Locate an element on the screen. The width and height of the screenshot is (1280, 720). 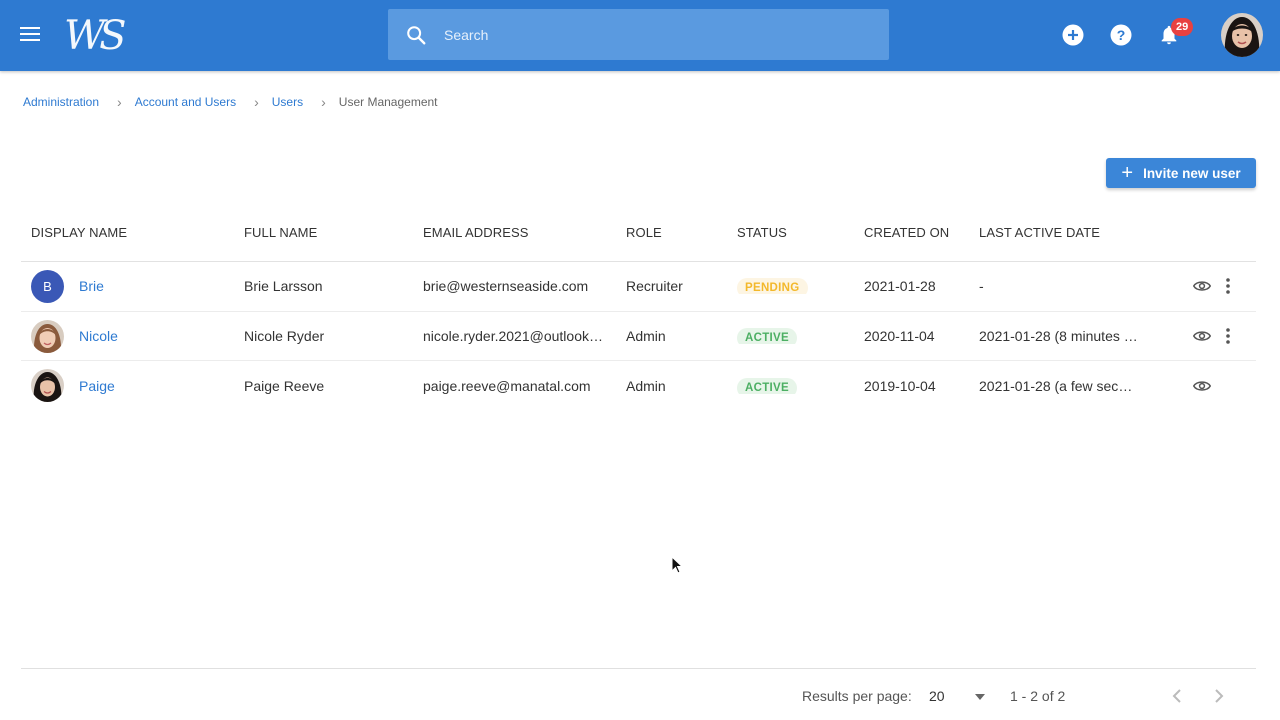
search-bar is located at coordinates (638, 34).